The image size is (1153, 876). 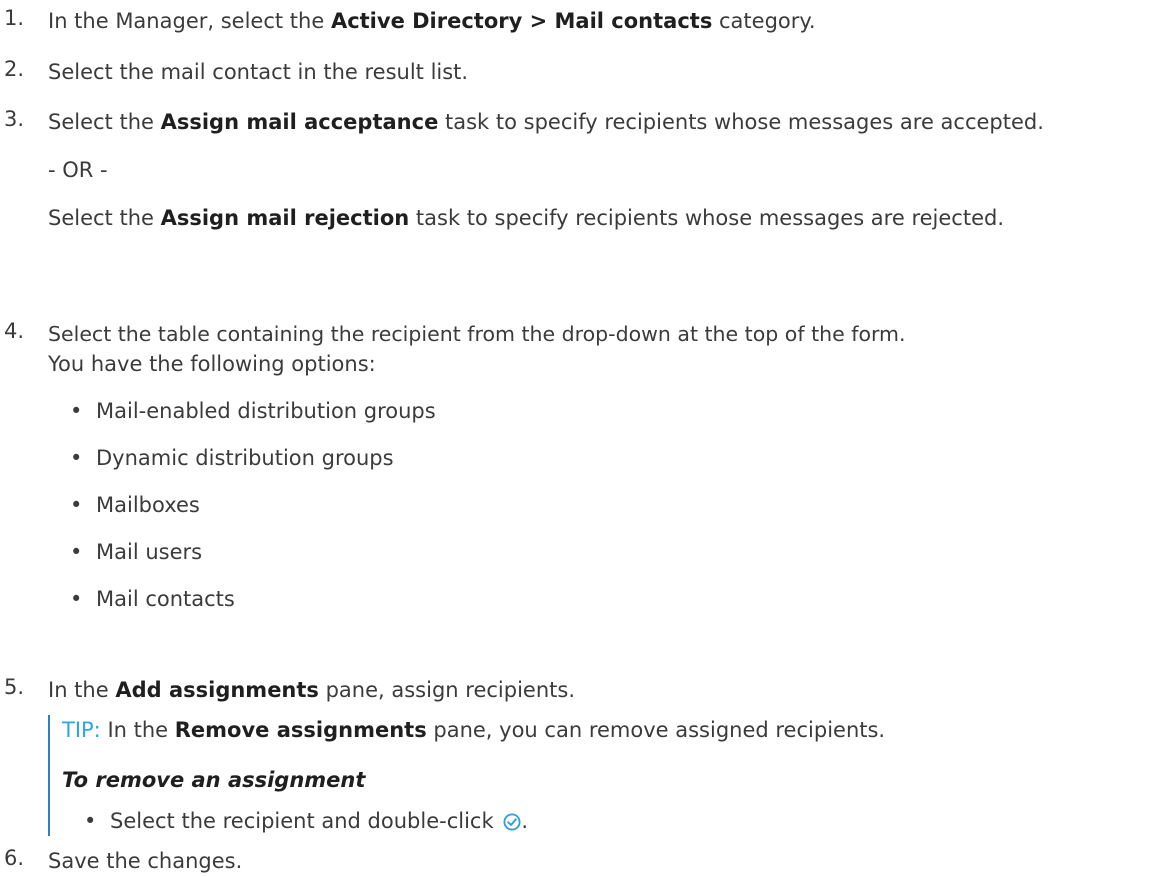 What do you see at coordinates (232, 458) in the screenshot?
I see `list-item: • Dynamic distribution groups` at bounding box center [232, 458].